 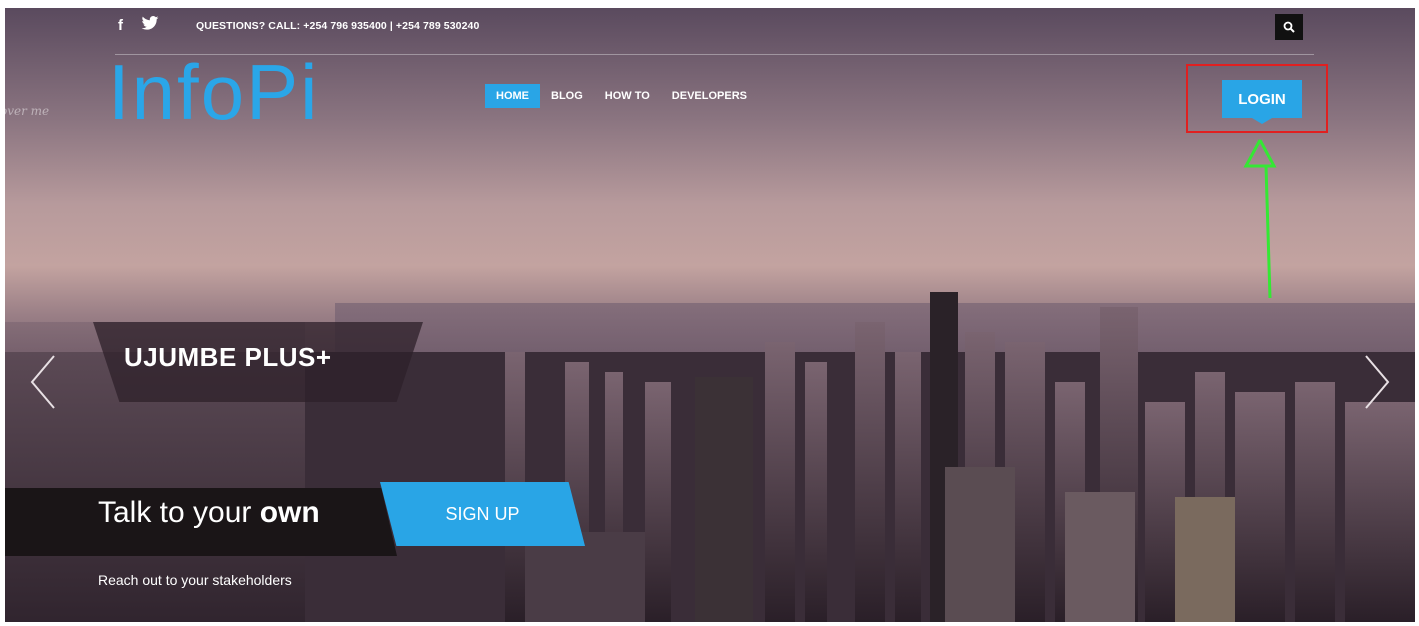 I want to click on chevron-right-icon, so click(x=1377, y=382).